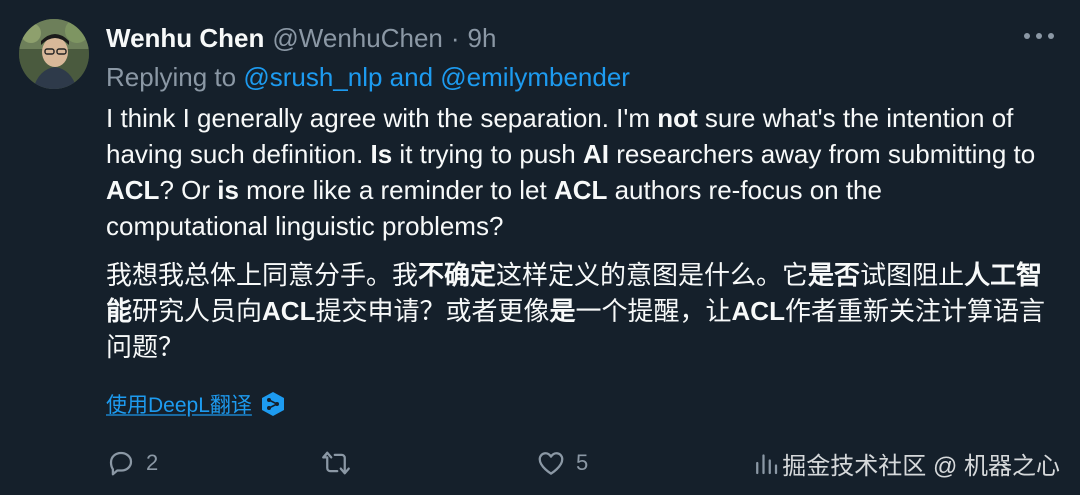 The image size is (1080, 495). I want to click on translate-row: 使用DeepL翻译, so click(196, 404).